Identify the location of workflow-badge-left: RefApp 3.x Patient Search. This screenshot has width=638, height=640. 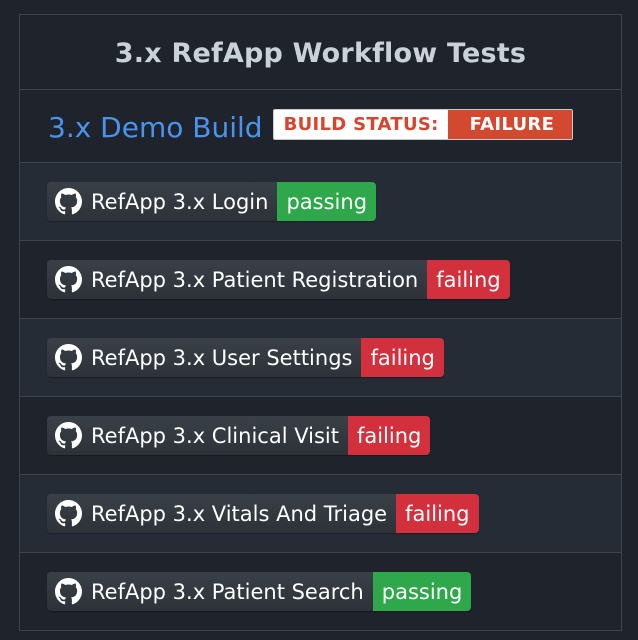
(210, 591).